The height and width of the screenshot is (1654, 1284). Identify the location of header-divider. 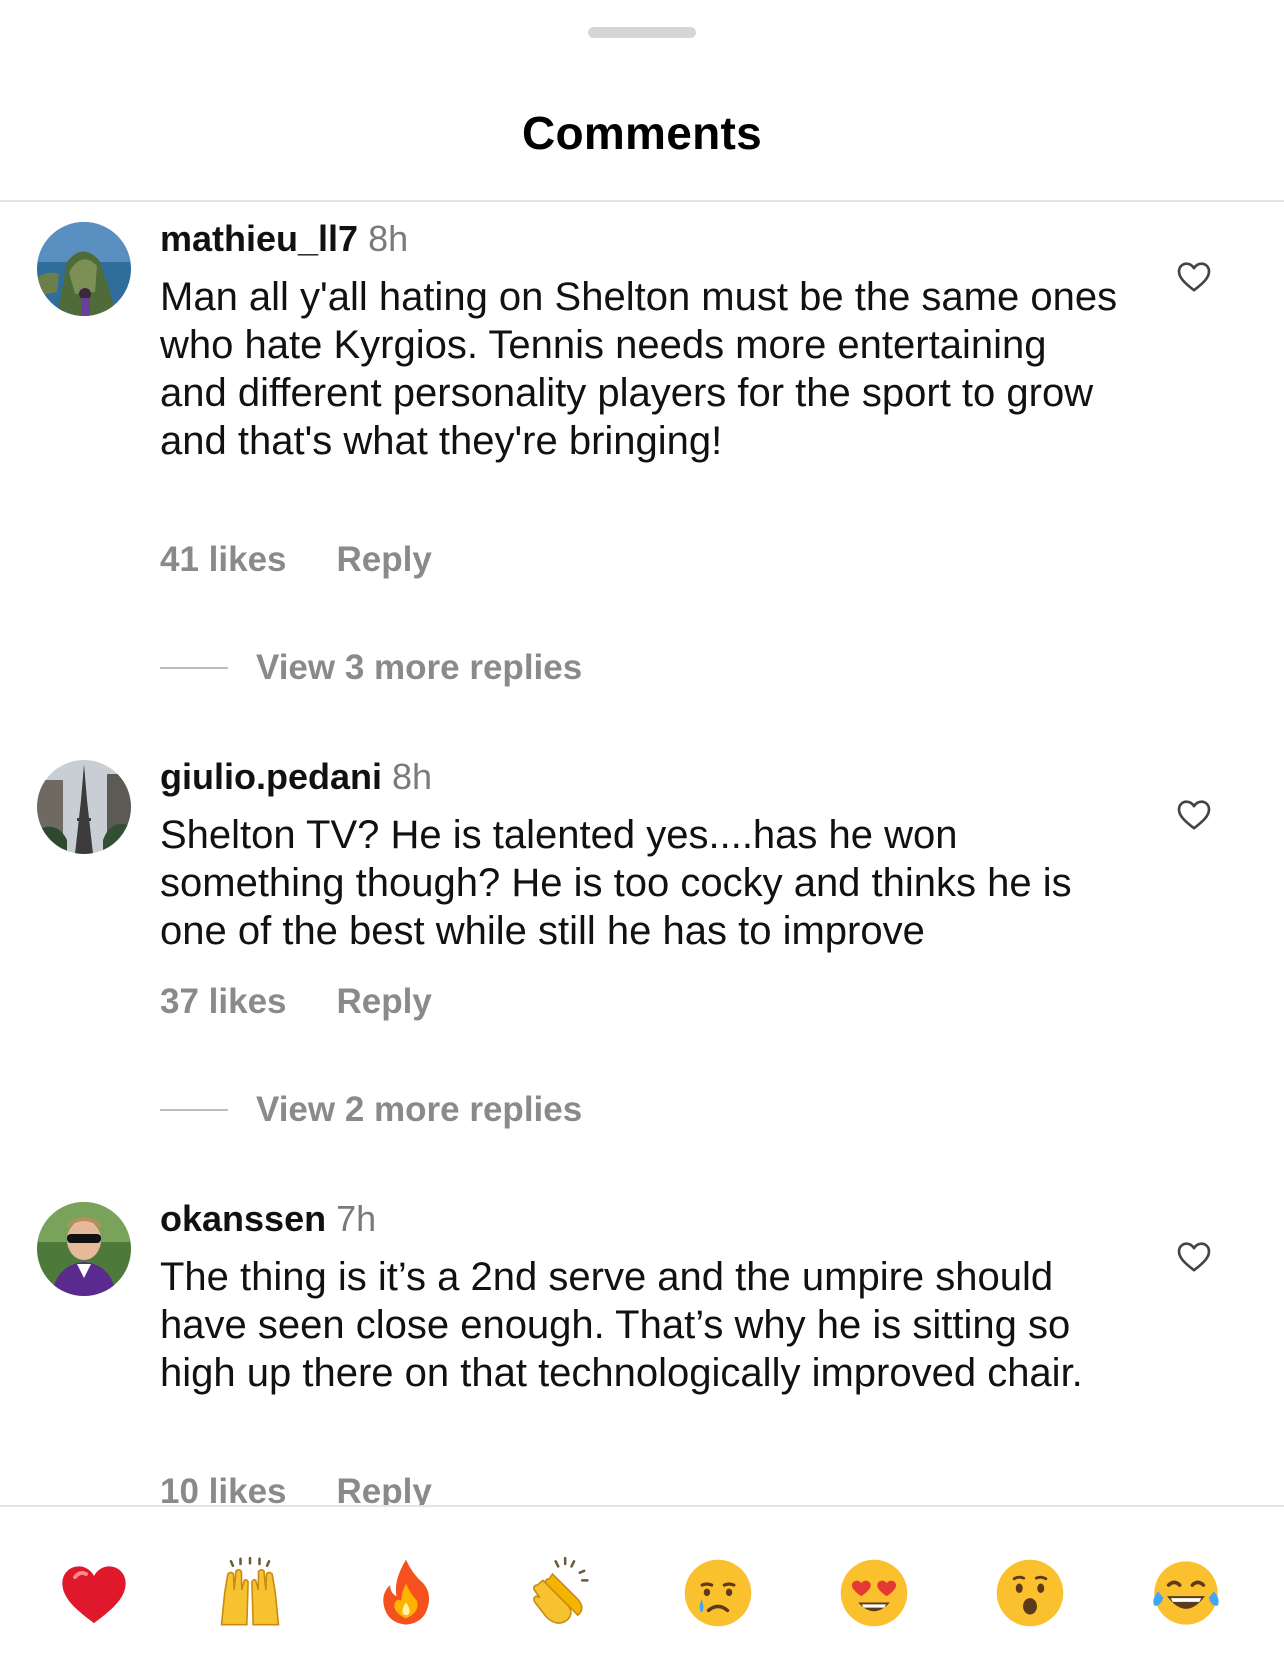
(642, 201).